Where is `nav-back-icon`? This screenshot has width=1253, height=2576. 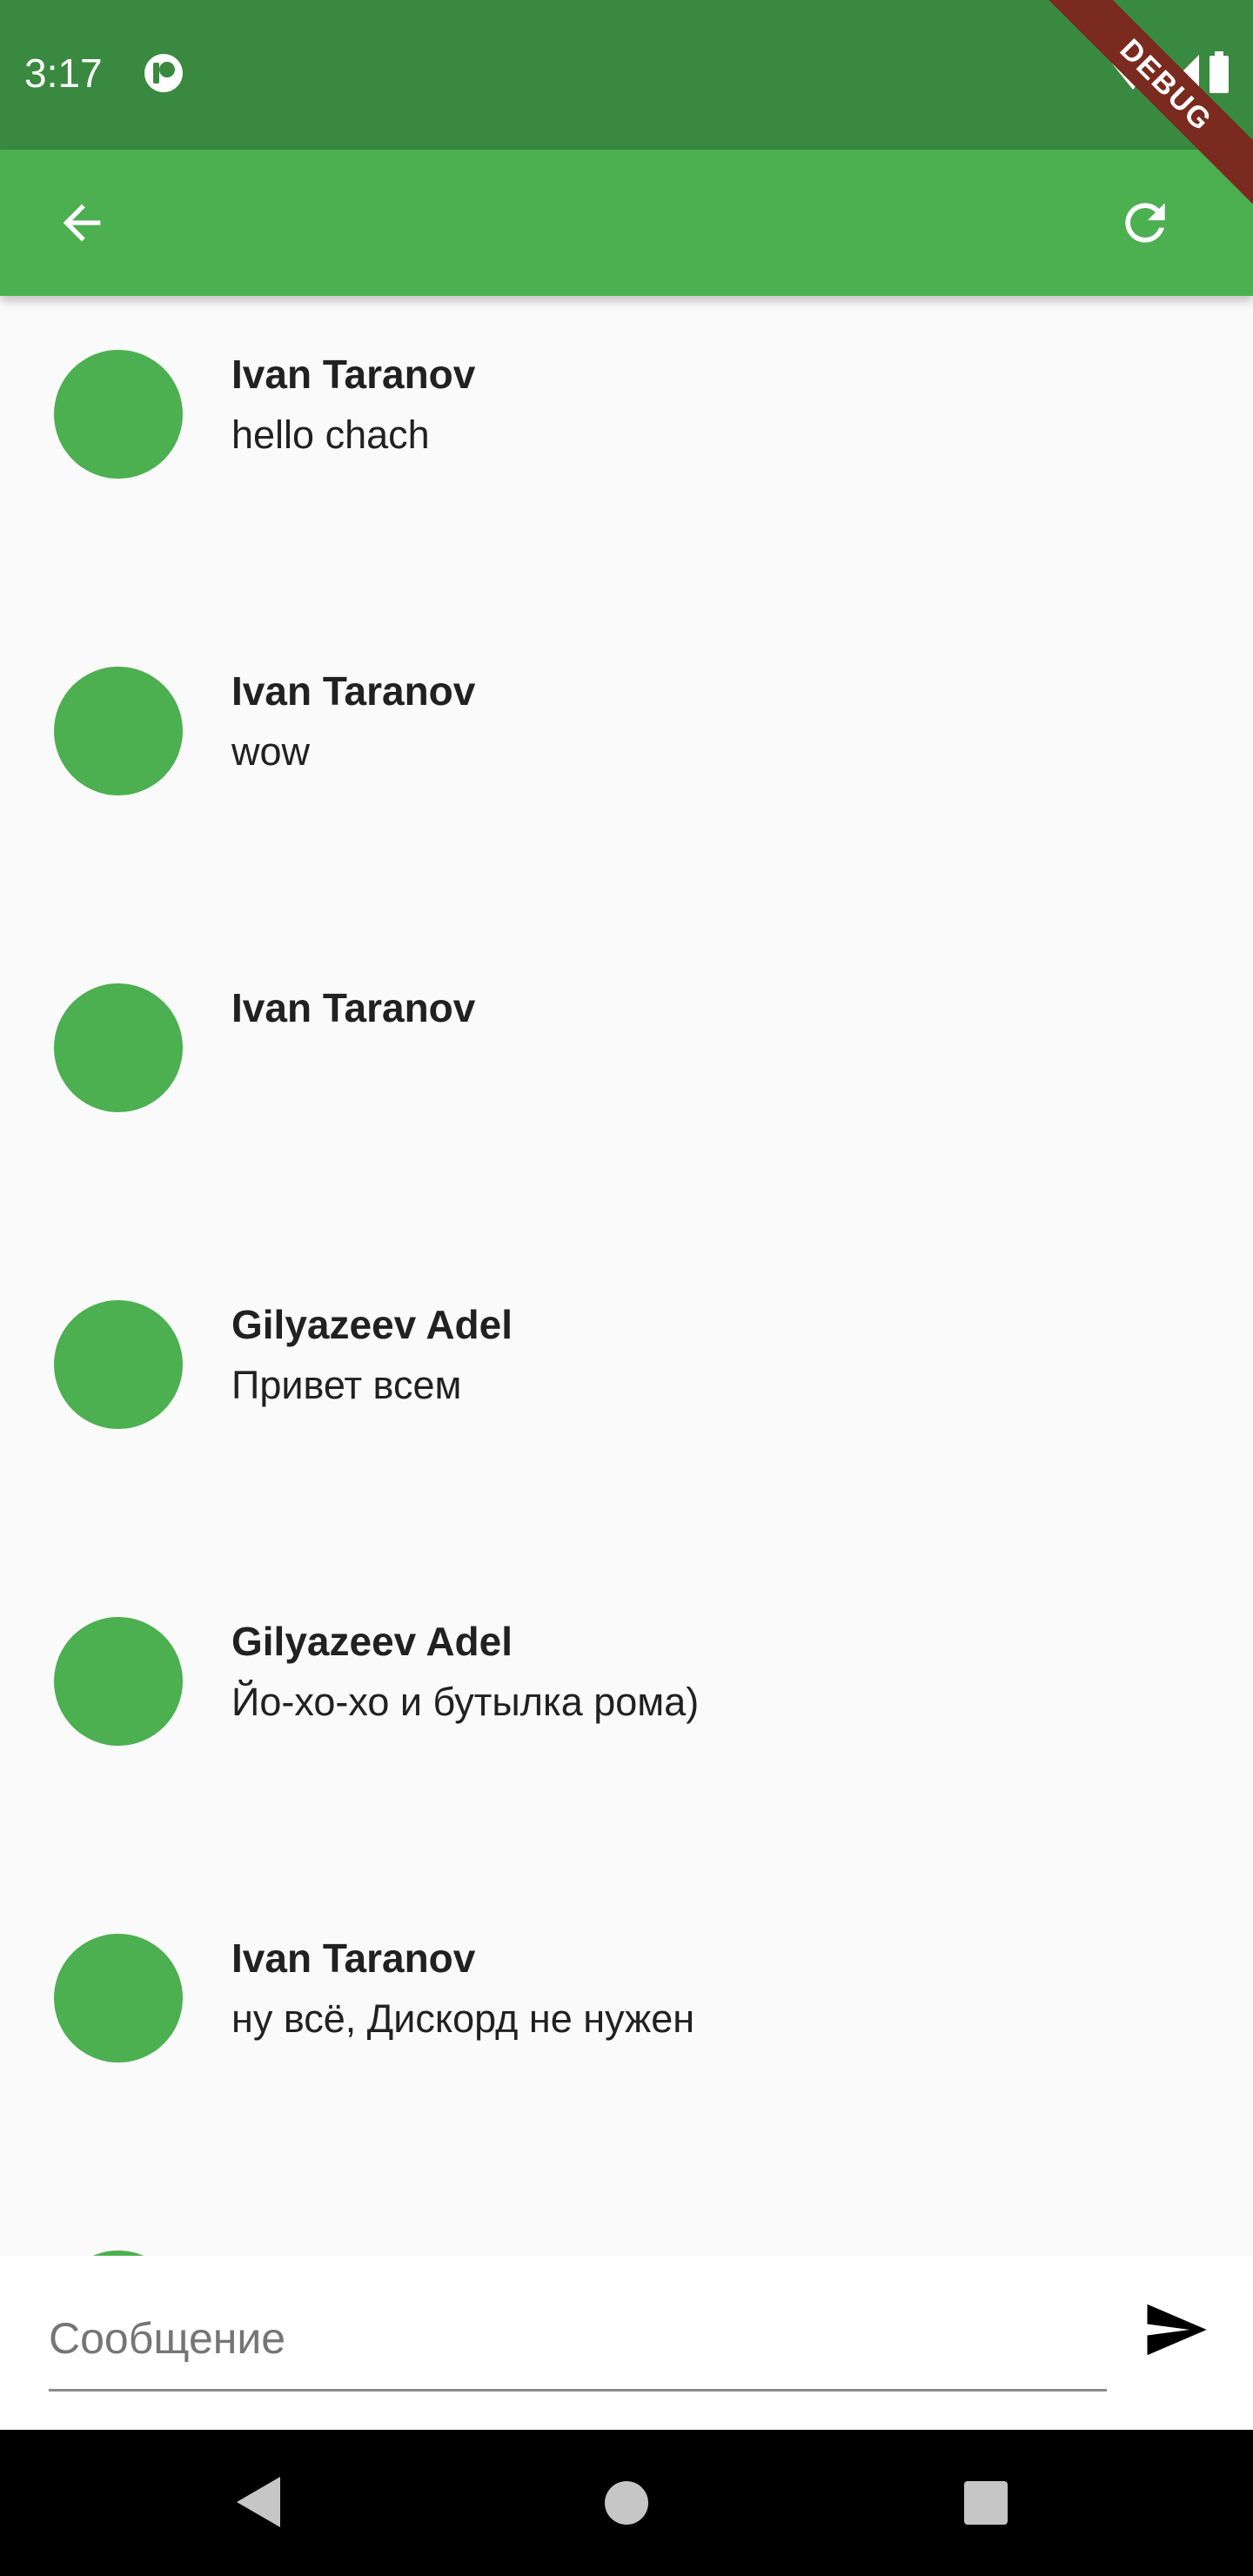 nav-back-icon is located at coordinates (258, 2504).